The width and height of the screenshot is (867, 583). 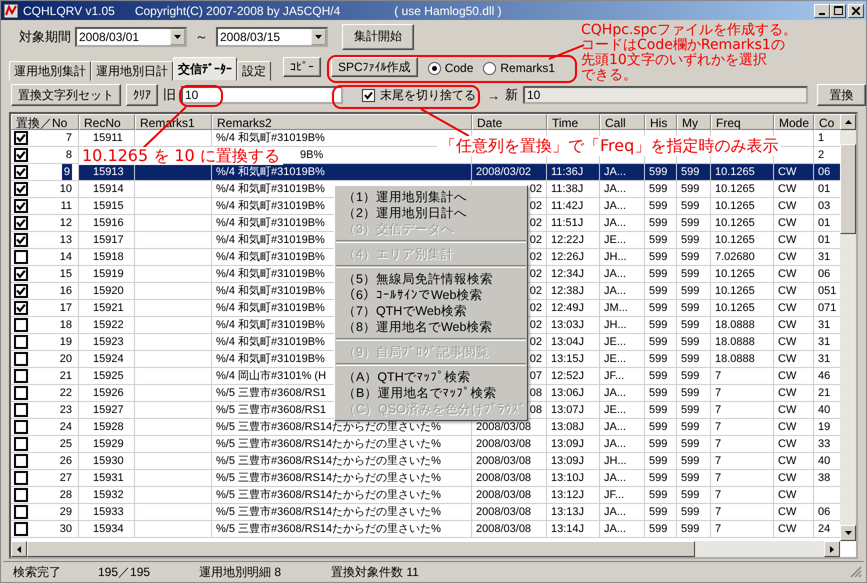 What do you see at coordinates (567, 325) in the screenshot?
I see `table-cell-text: 13:03J` at bounding box center [567, 325].